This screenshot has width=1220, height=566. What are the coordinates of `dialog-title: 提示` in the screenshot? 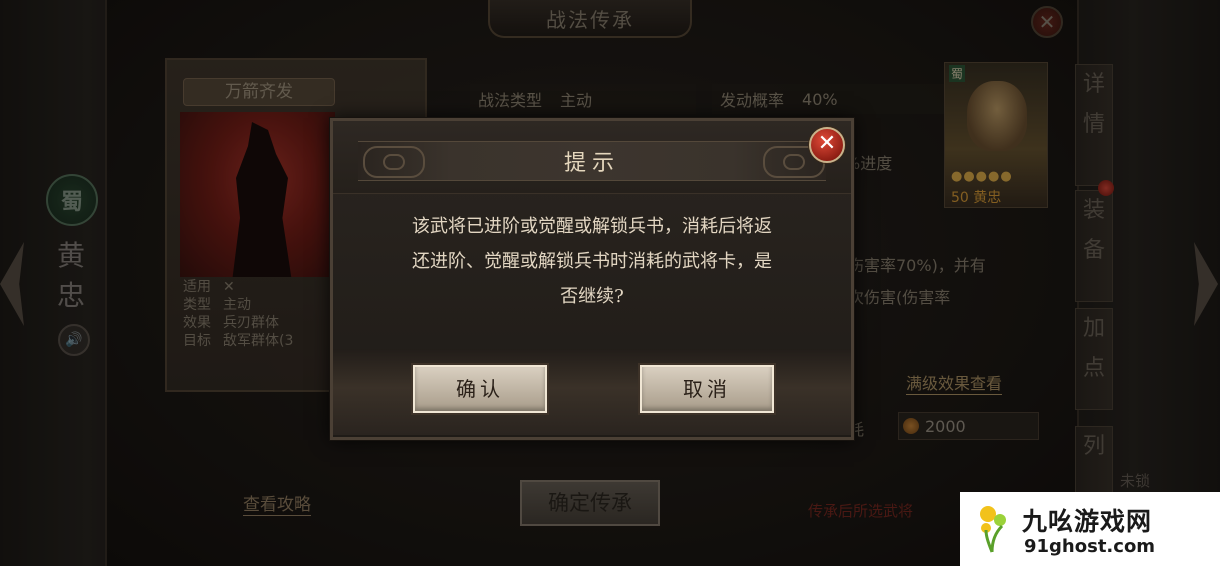 It's located at (591, 163).